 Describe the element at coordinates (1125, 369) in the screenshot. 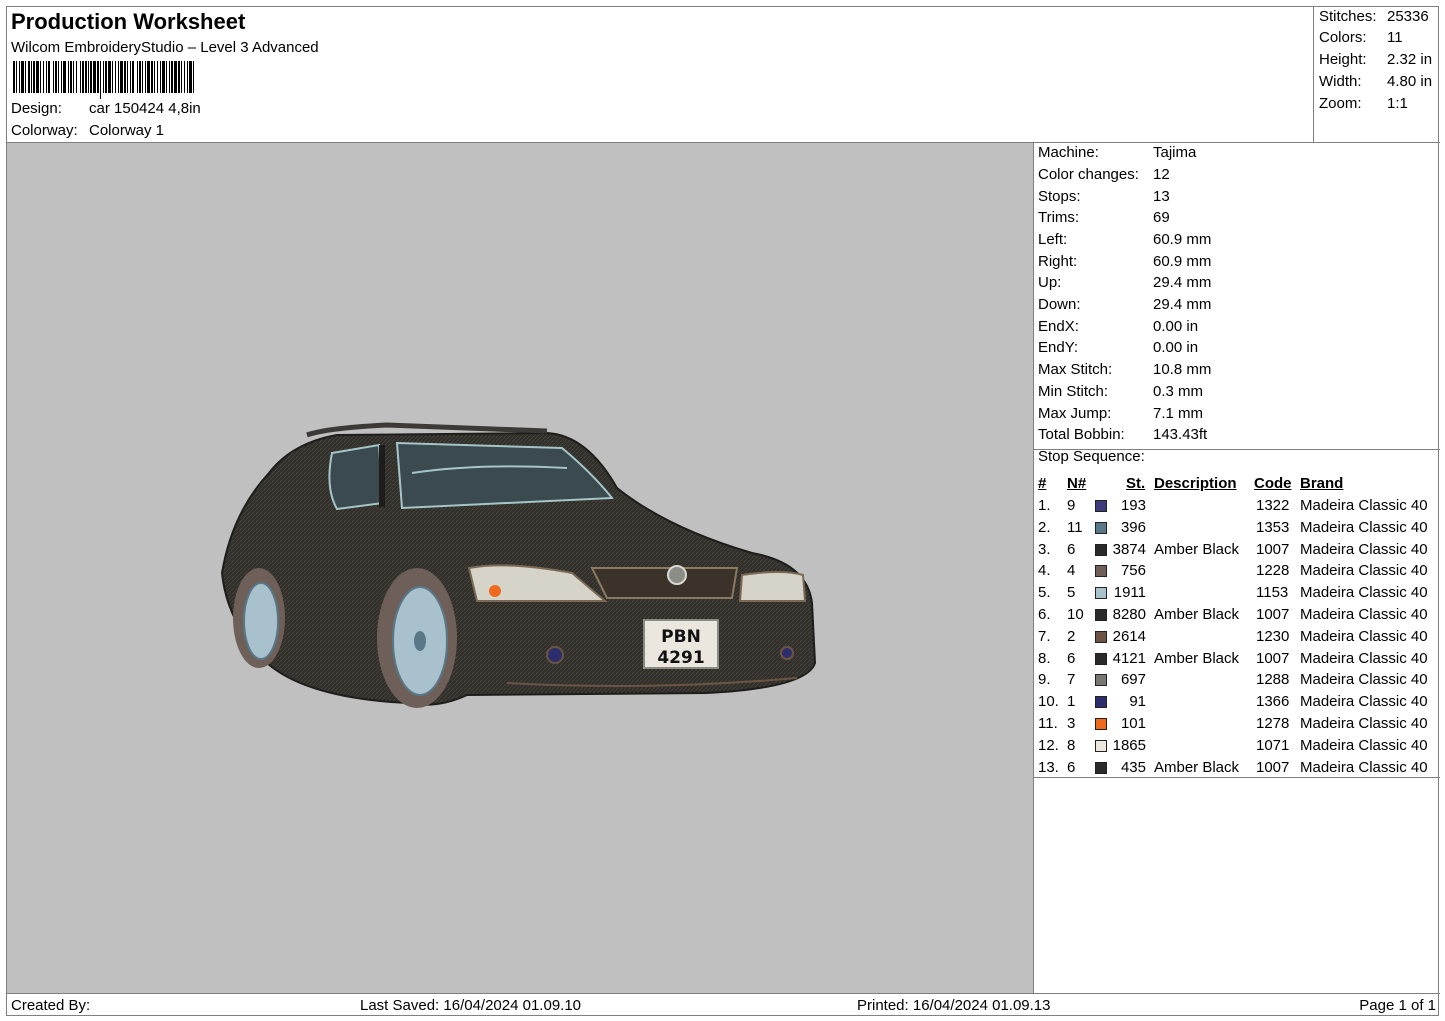

I see `info-row: Max Stitch: 10.8 mm` at that location.